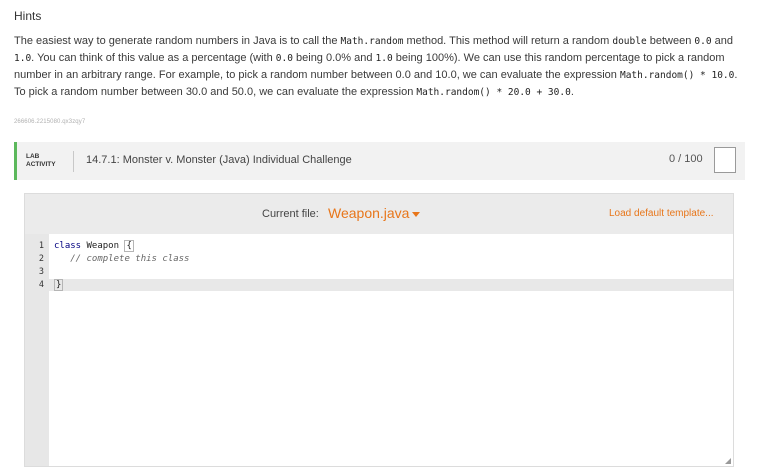 The height and width of the screenshot is (467, 759). What do you see at coordinates (41, 246) in the screenshot?
I see `line-number: 1` at bounding box center [41, 246].